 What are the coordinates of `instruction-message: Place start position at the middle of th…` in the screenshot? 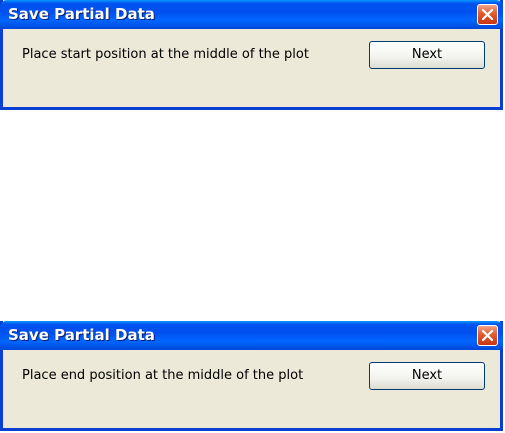 It's located at (165, 54).